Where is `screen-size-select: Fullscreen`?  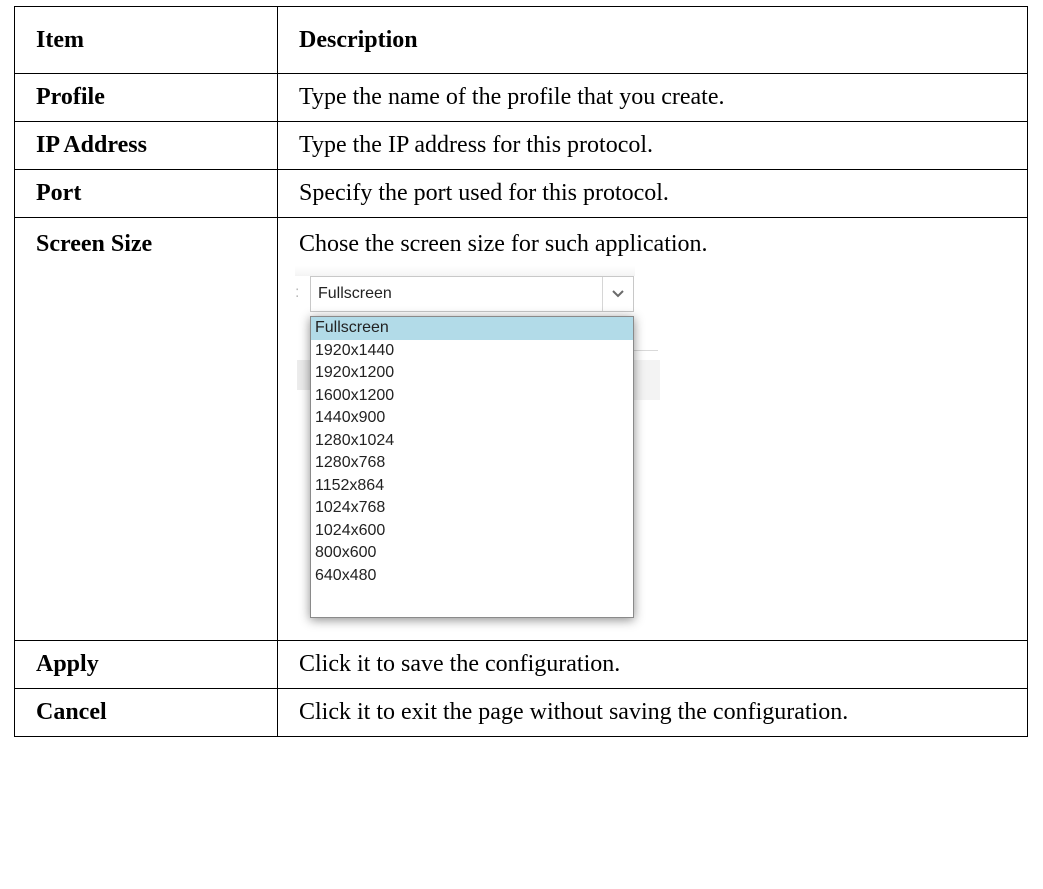
screen-size-select: Fullscreen is located at coordinates (472, 294).